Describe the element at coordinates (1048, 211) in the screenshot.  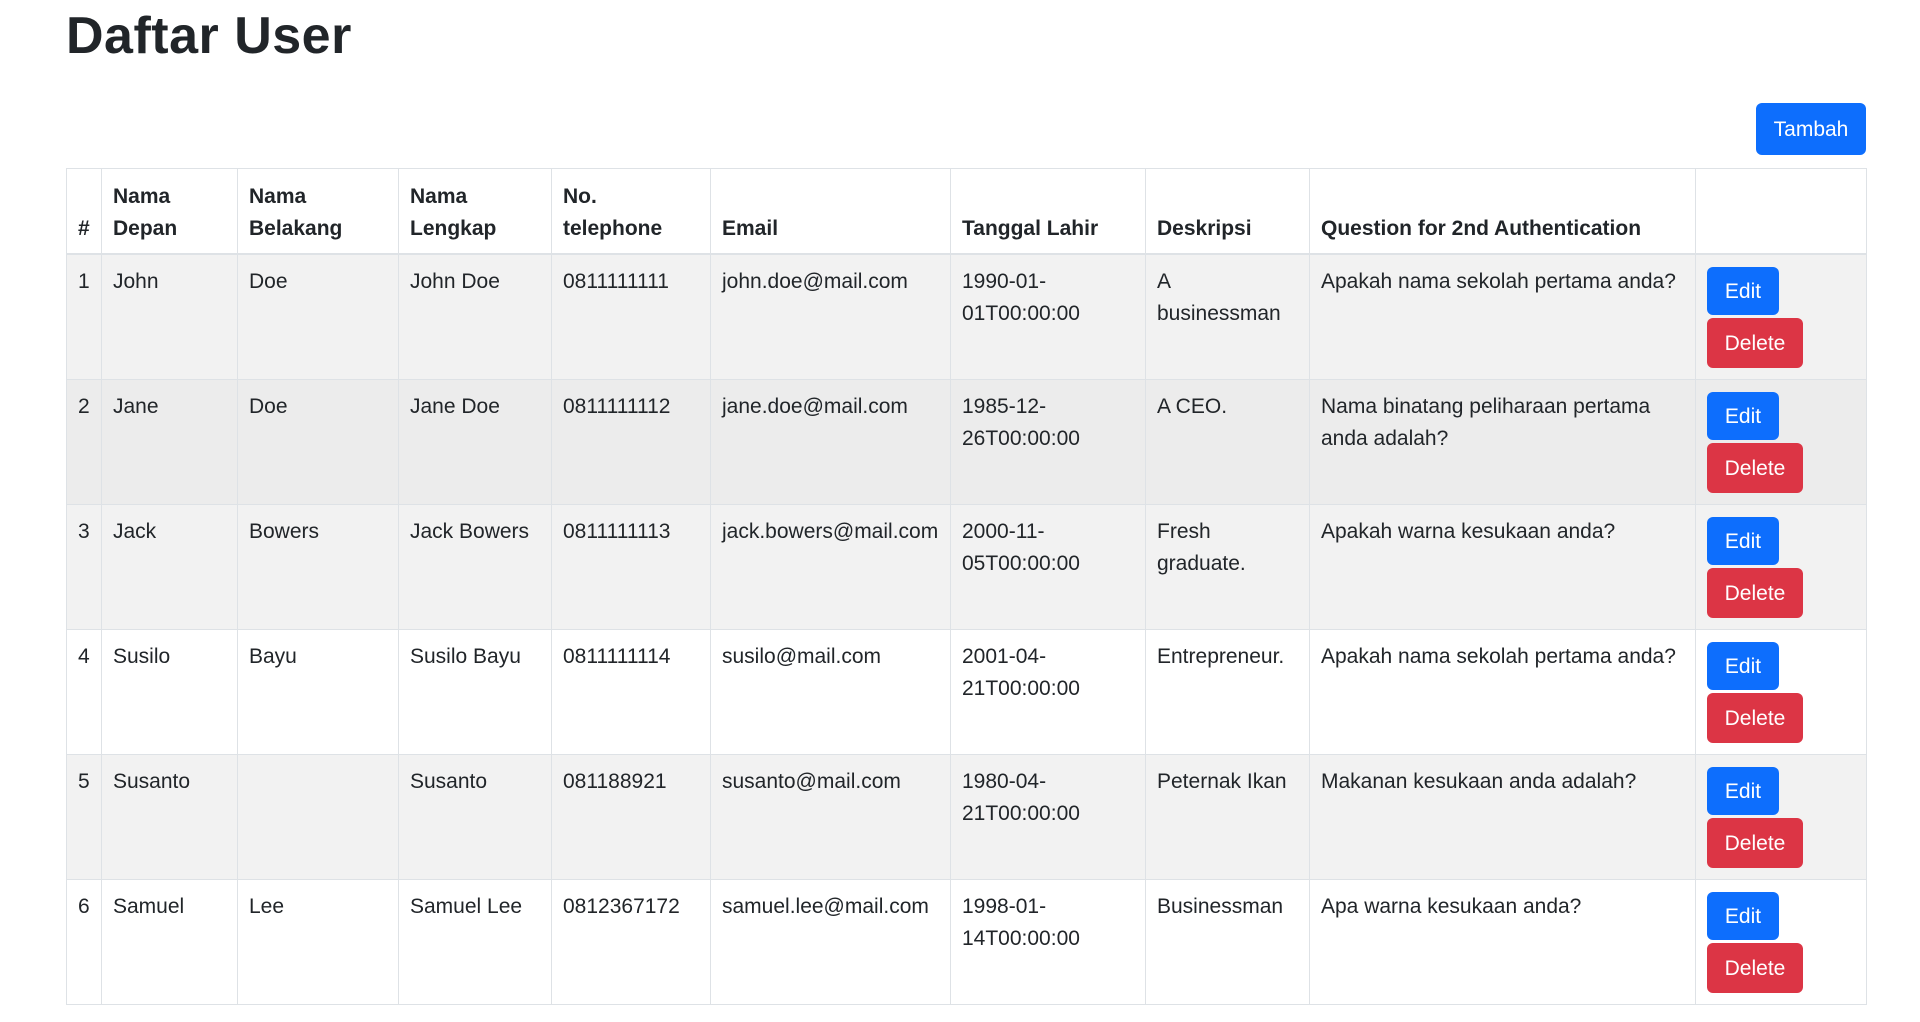
I see `column-header-birth-date: Tanggal Lahir` at that location.